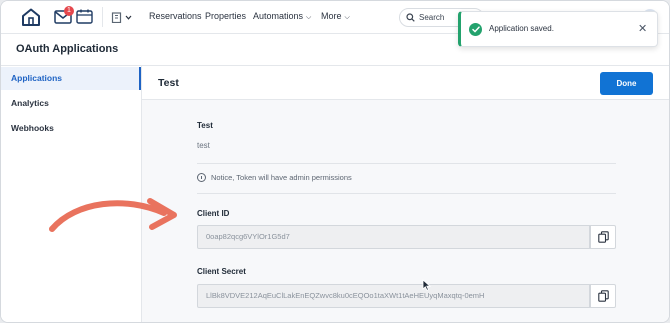  I want to click on mouse-cursor-icon, so click(426, 285).